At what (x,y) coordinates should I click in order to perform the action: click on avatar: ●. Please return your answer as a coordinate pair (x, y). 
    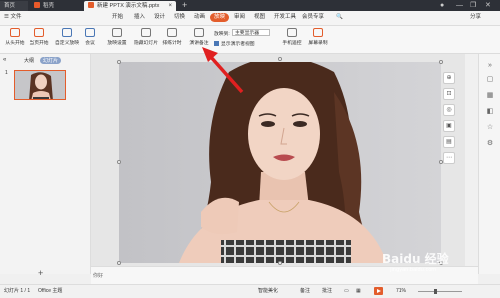
    Looking at the image, I should click on (442, 5).